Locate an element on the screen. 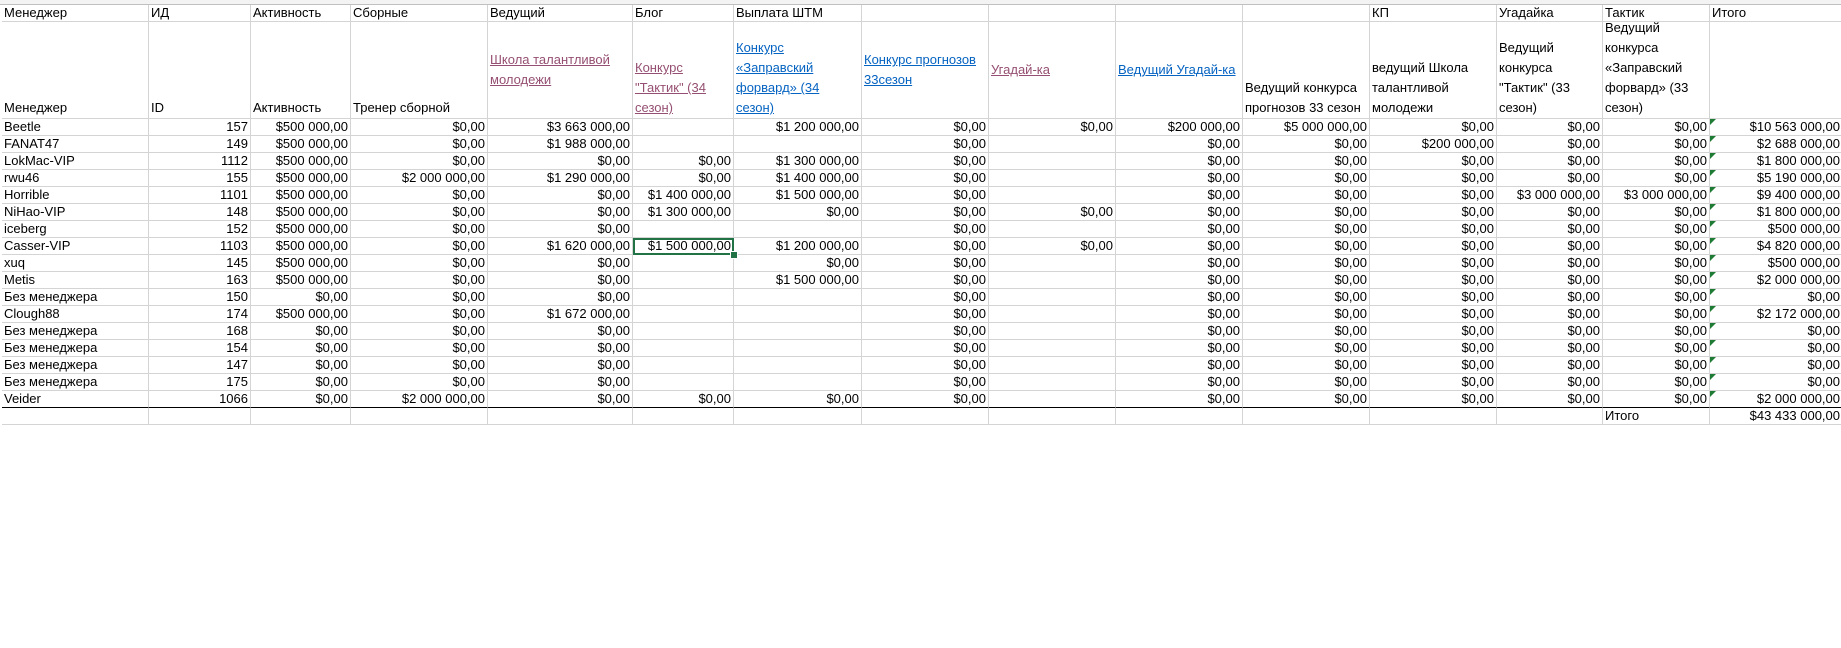 The image size is (1841, 648). footer-cell-guess is located at coordinates (1052, 416).